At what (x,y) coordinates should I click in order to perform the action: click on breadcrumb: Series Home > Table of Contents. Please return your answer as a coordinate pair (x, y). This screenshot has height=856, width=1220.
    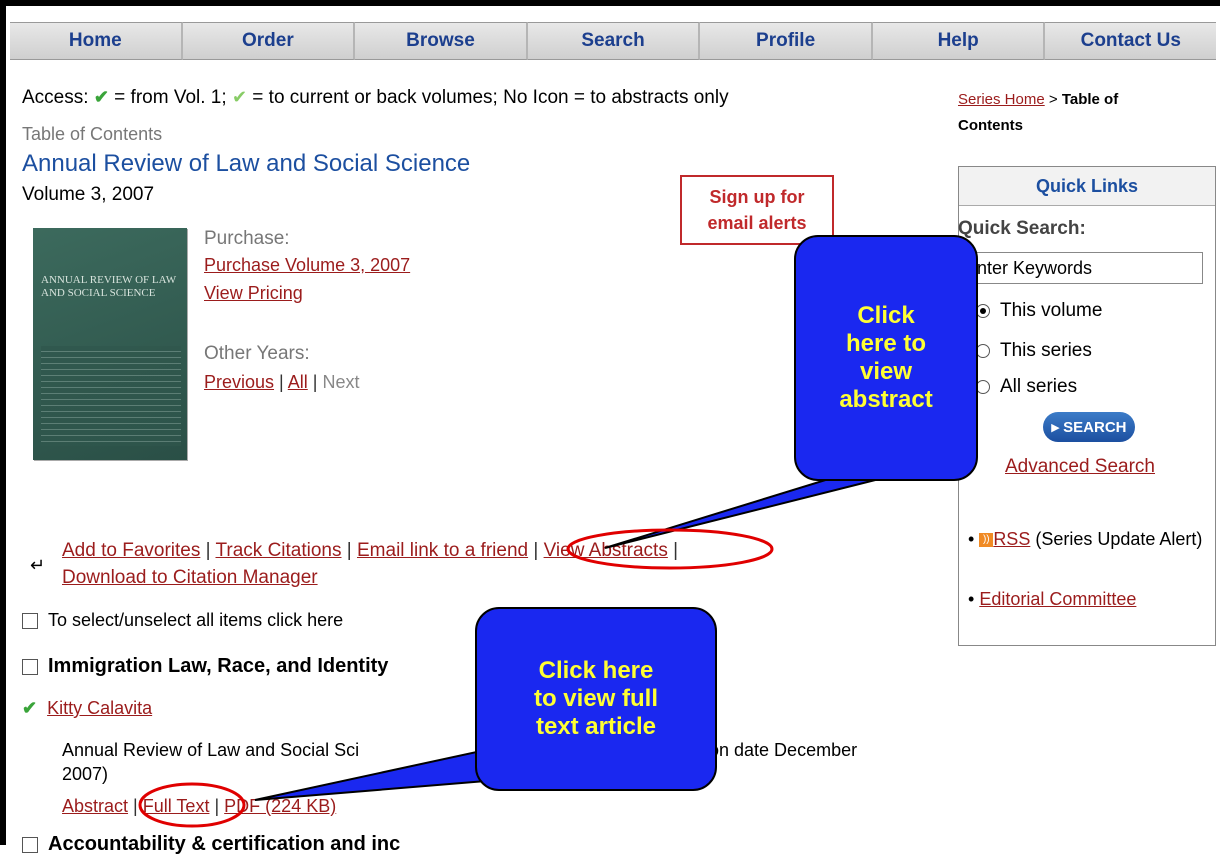
    Looking at the image, I should click on (1038, 113).